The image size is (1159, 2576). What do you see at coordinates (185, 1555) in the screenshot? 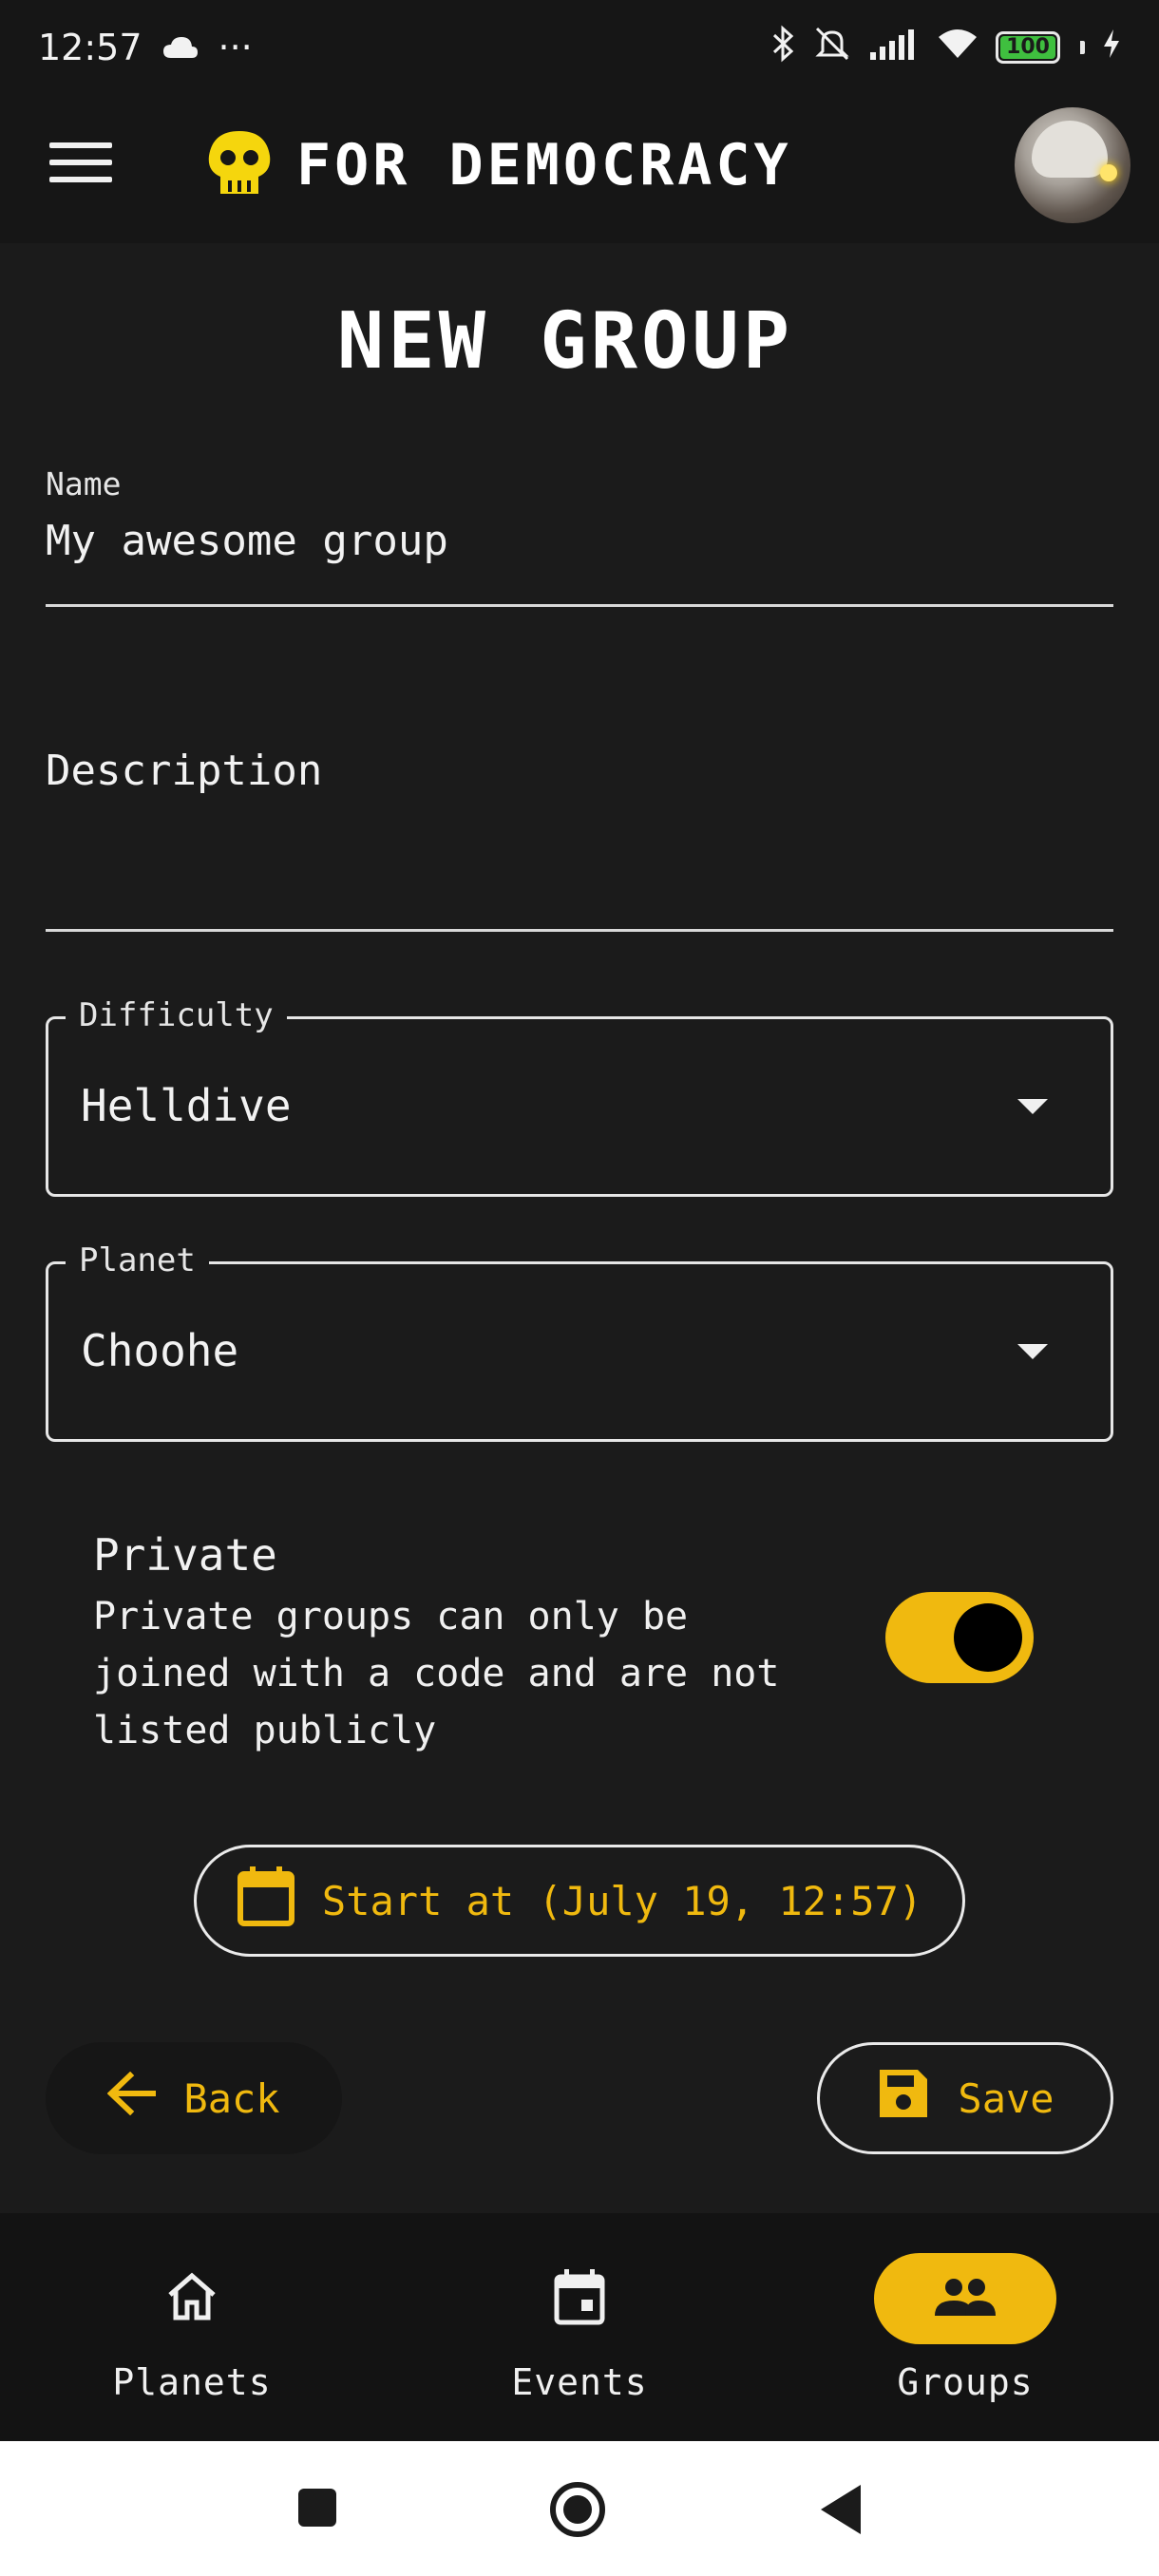
I see `private-title: Private` at bounding box center [185, 1555].